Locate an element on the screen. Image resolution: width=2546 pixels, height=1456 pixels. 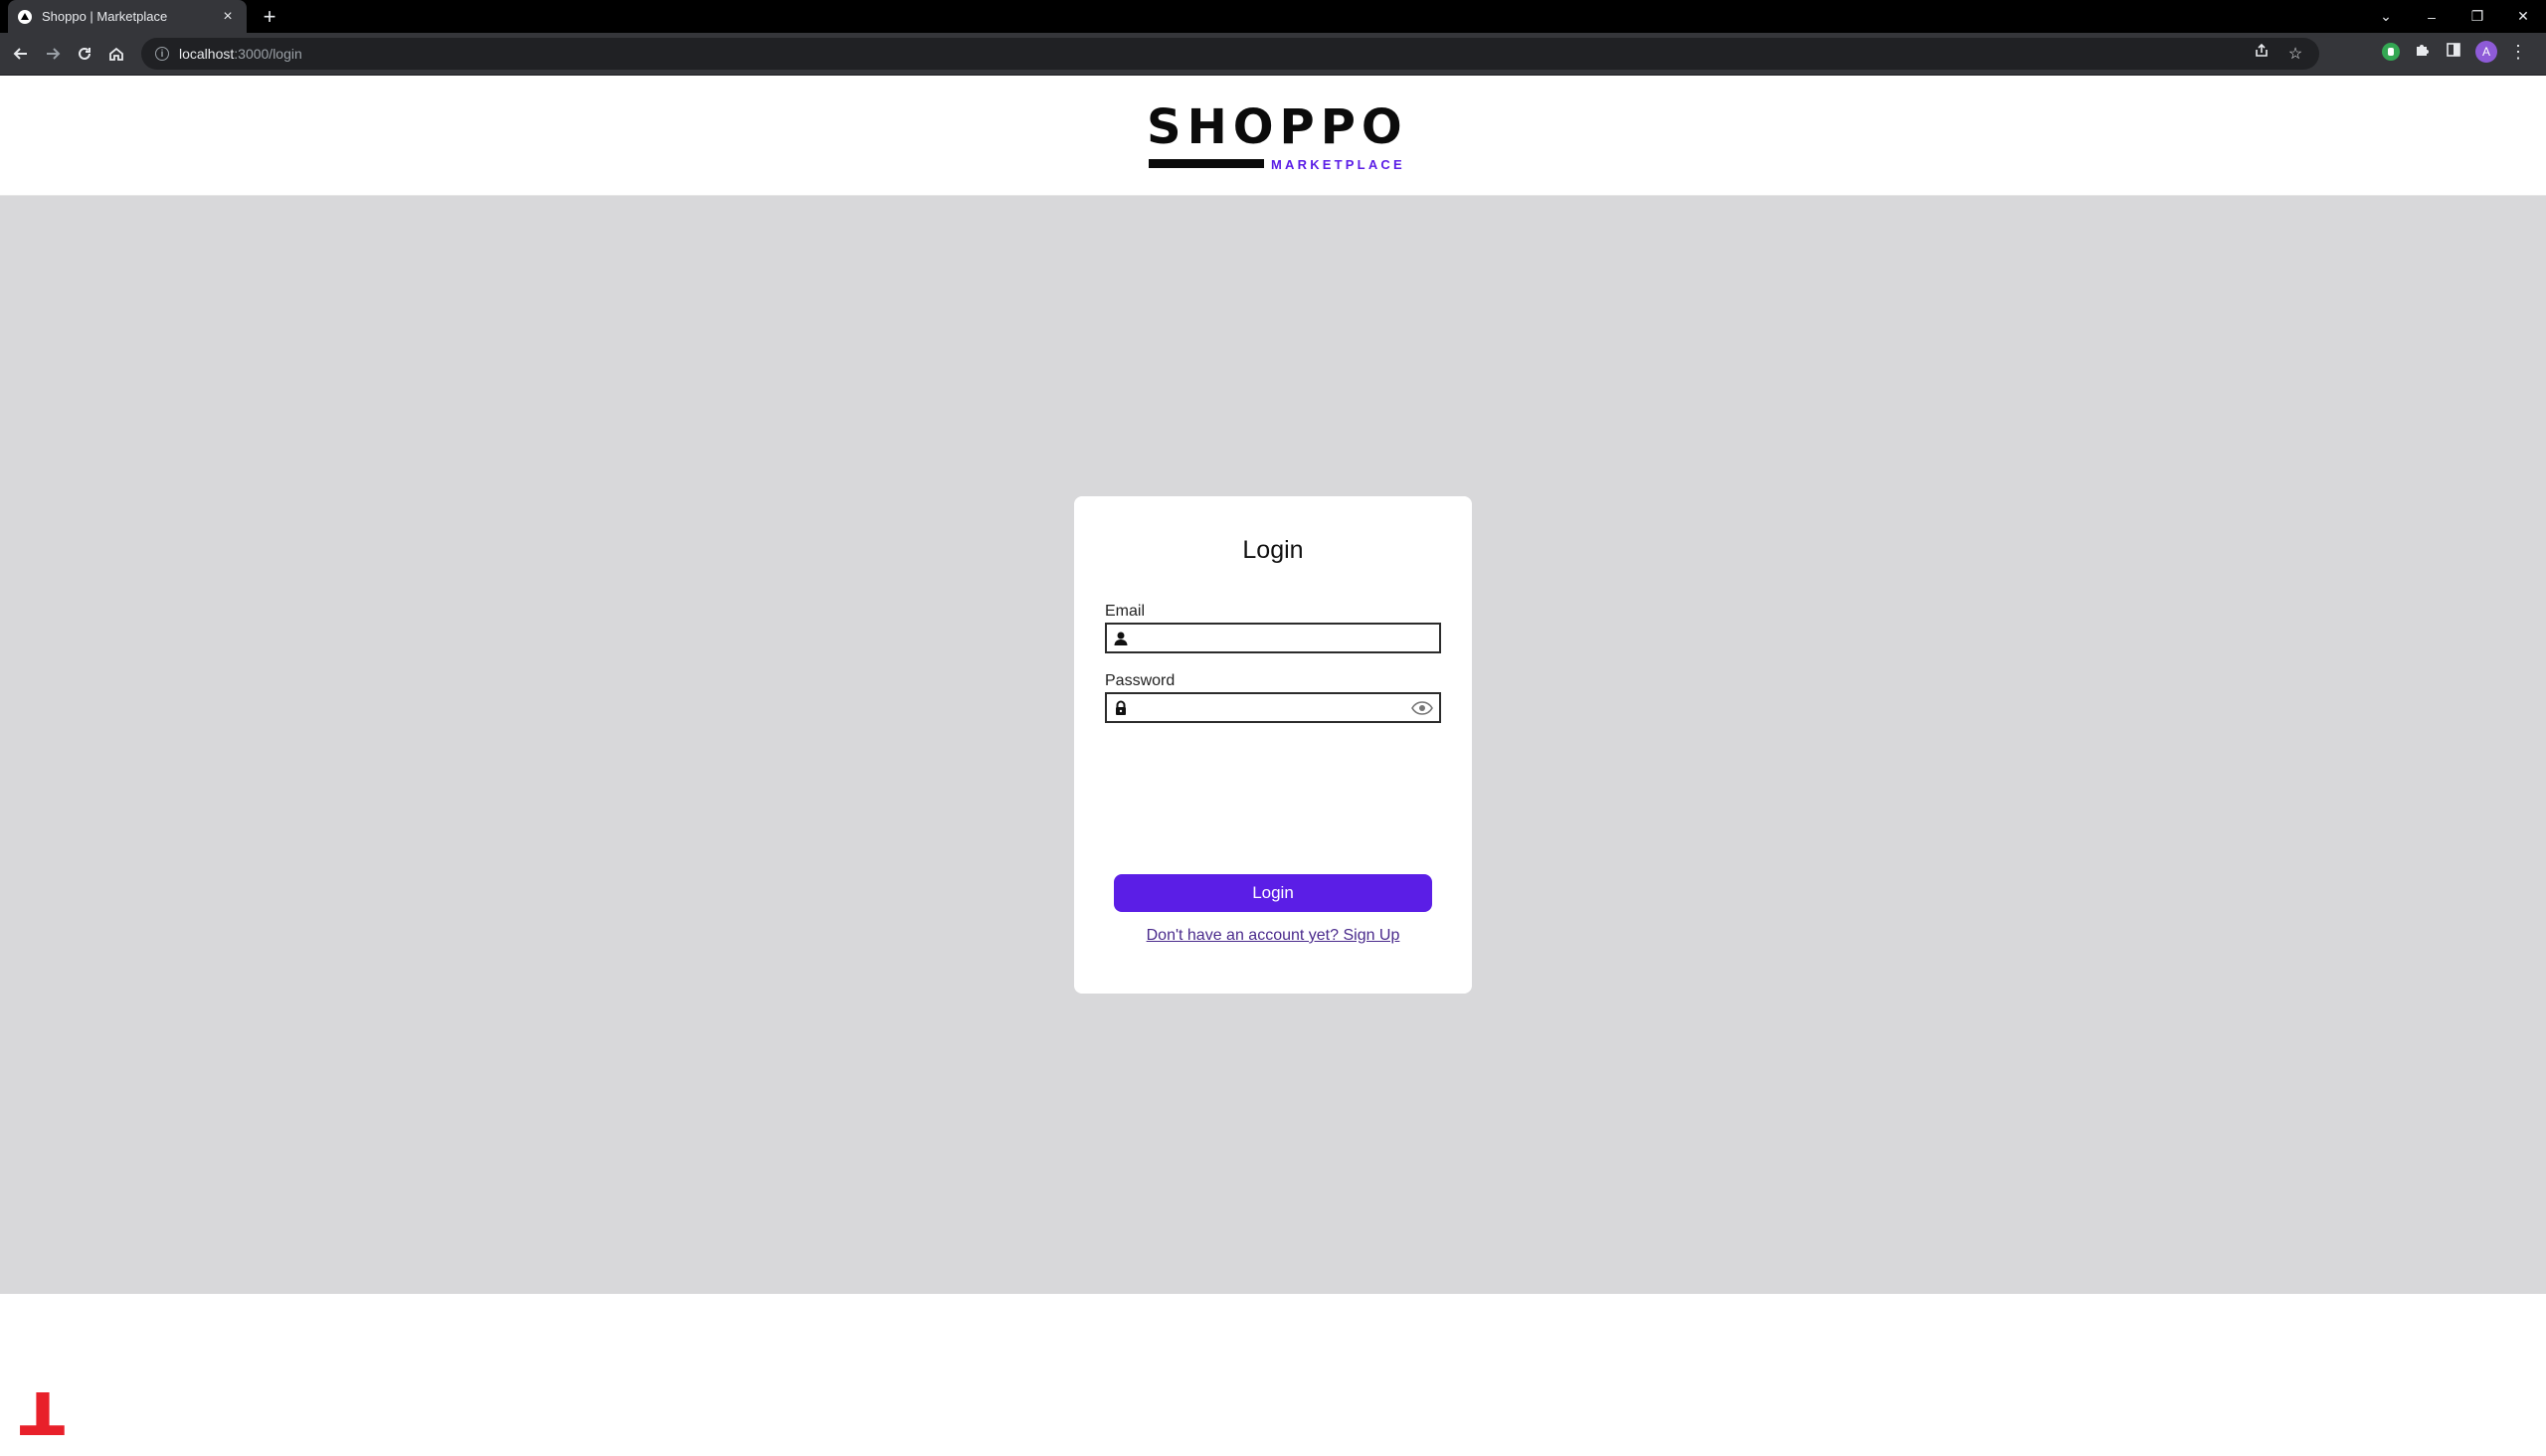
password-field-wrapper is located at coordinates (1273, 707).